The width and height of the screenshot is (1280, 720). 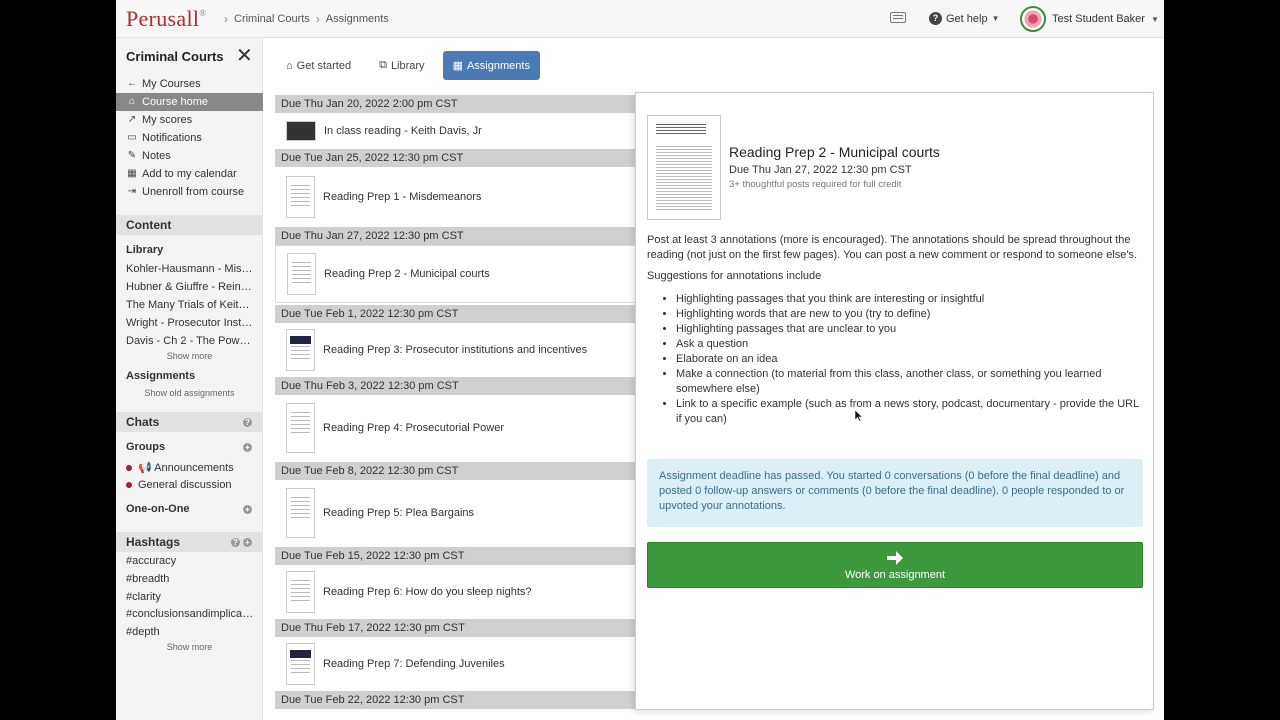 I want to click on assignment-row: Reading Prep 6: How do you sleep nights?, so click(x=455, y=592).